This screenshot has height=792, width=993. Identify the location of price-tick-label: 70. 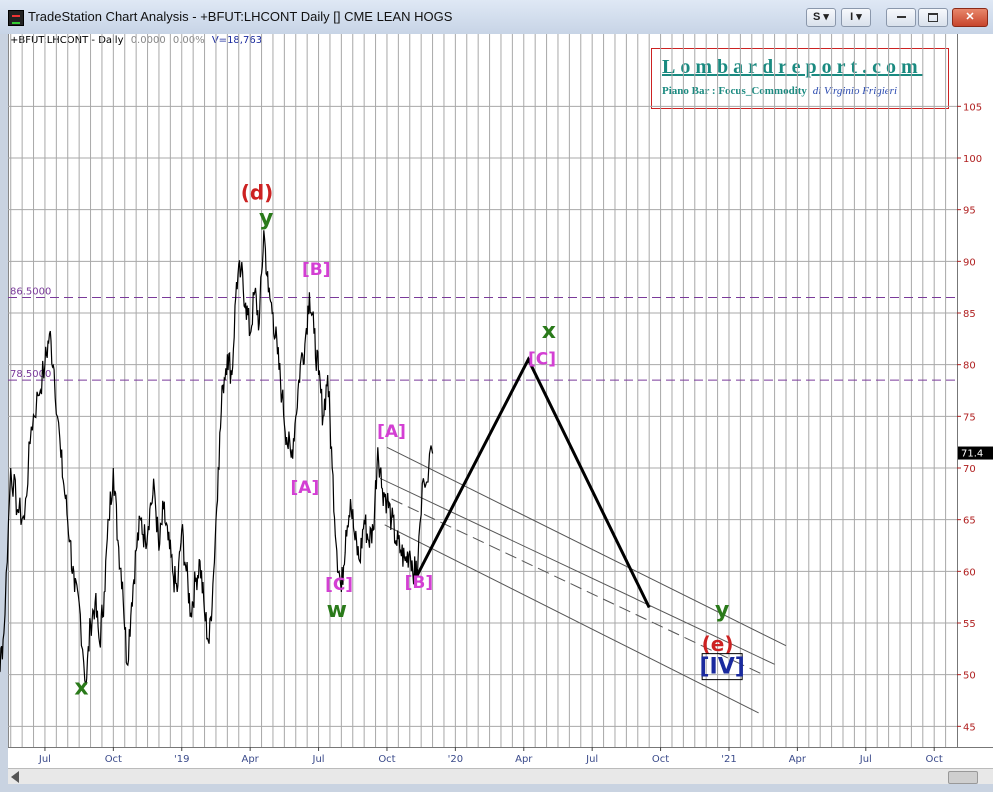
(969, 469).